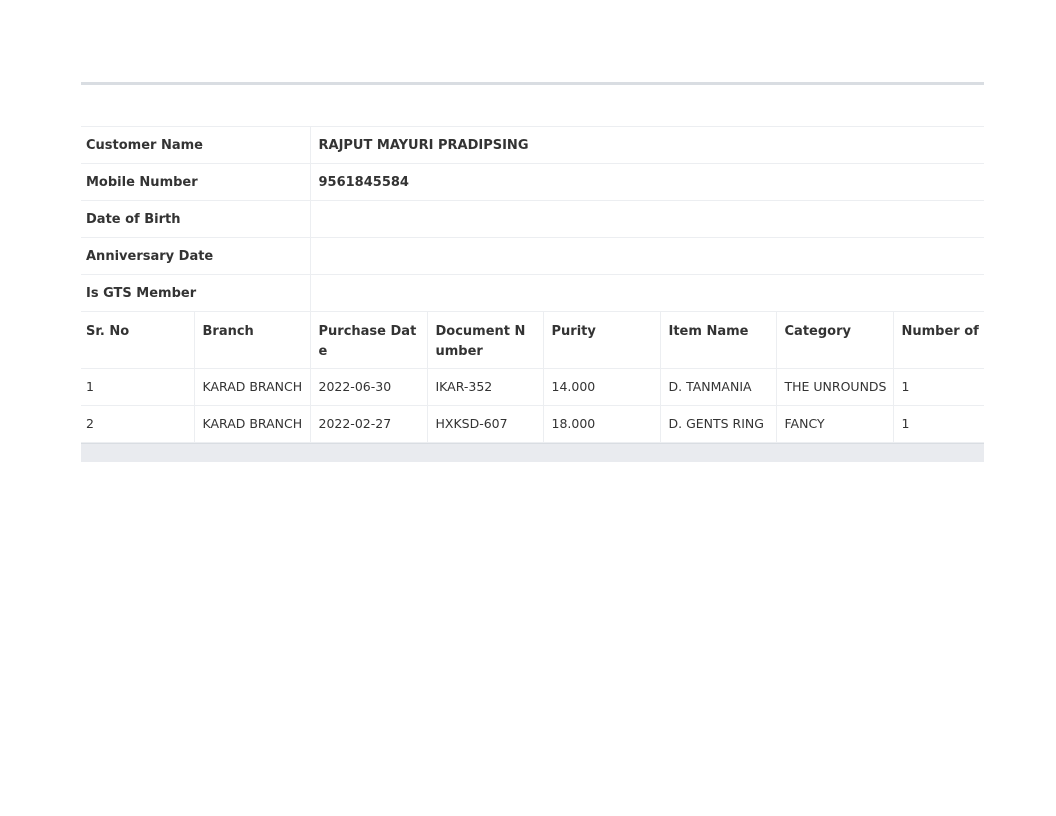 The height and width of the screenshot is (816, 1056). I want to click on anniversary-date-row: Anniversary Date, so click(532, 256).